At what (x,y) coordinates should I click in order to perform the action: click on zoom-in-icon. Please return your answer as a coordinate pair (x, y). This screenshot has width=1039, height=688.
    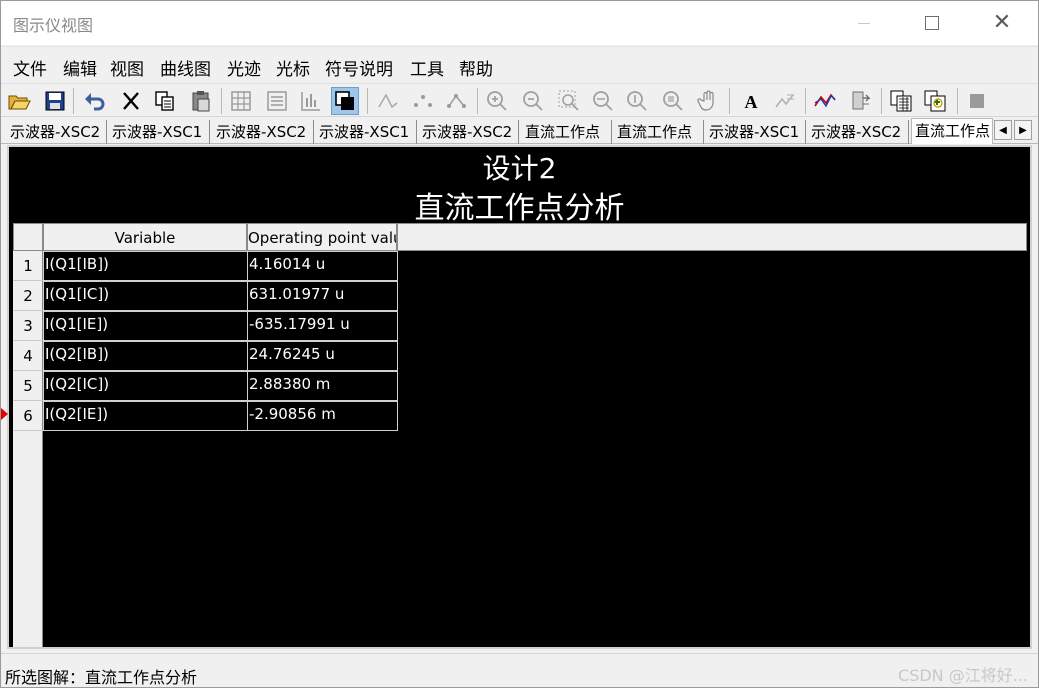
    Looking at the image, I should click on (497, 101).